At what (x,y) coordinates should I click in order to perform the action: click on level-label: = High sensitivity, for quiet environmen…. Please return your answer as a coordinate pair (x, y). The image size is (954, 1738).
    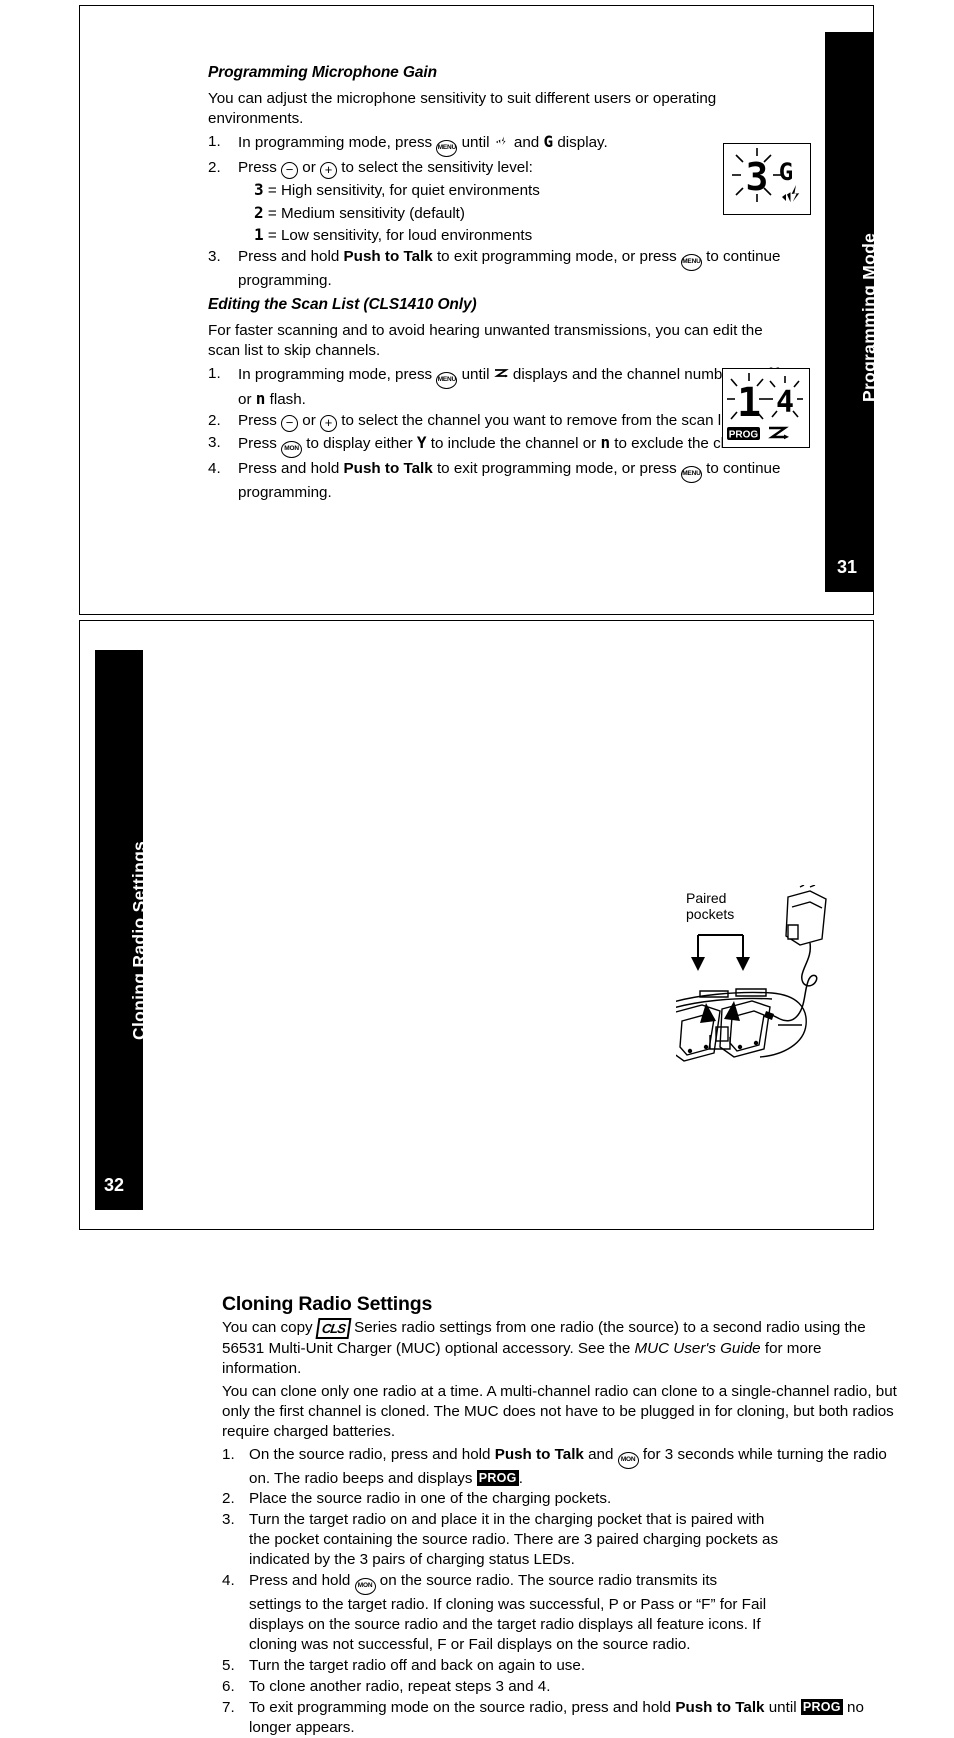
    Looking at the image, I should click on (403, 191).